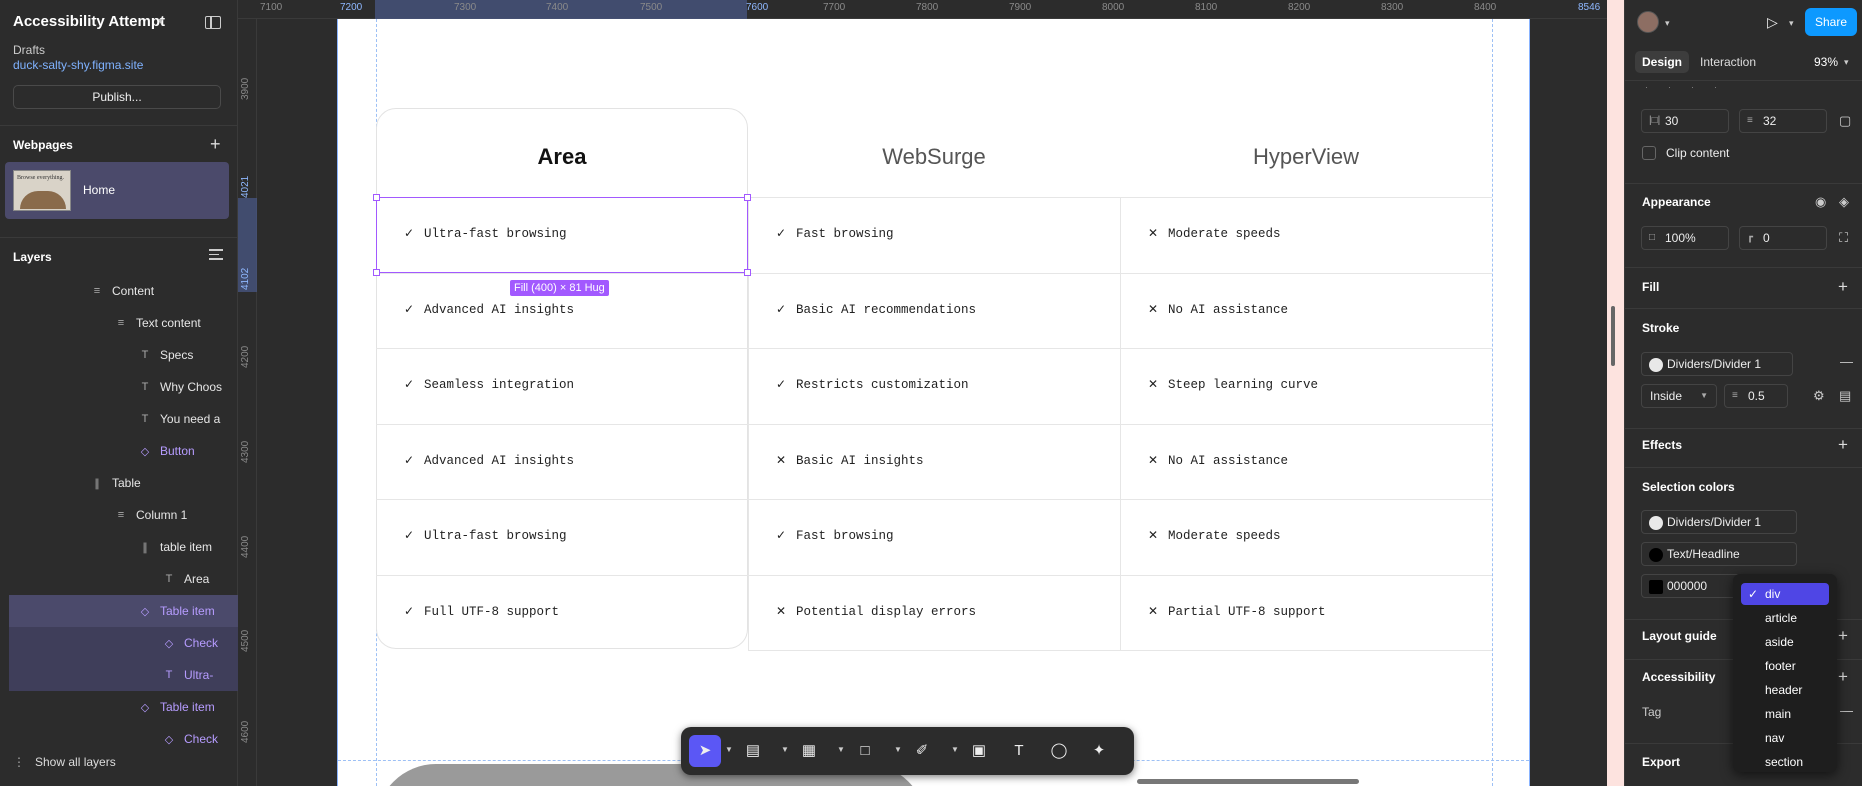 The width and height of the screenshot is (1862, 786). Describe the element at coordinates (119, 451) in the screenshot. I see `layer-row: ◇ Button` at that location.